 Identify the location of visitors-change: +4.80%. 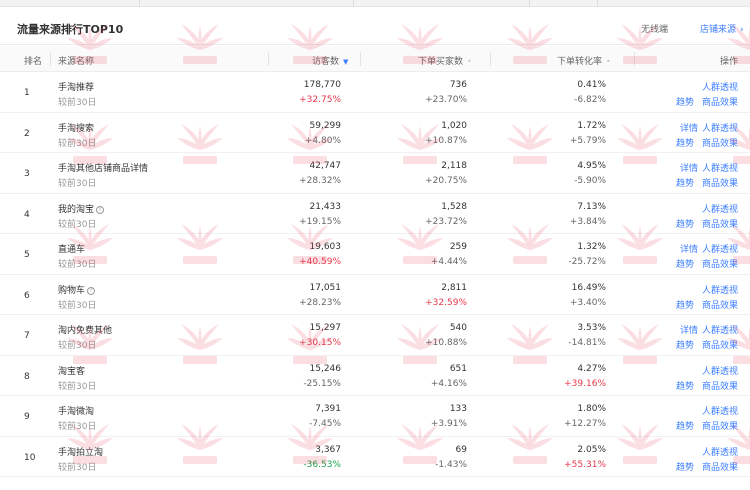
(322, 140).